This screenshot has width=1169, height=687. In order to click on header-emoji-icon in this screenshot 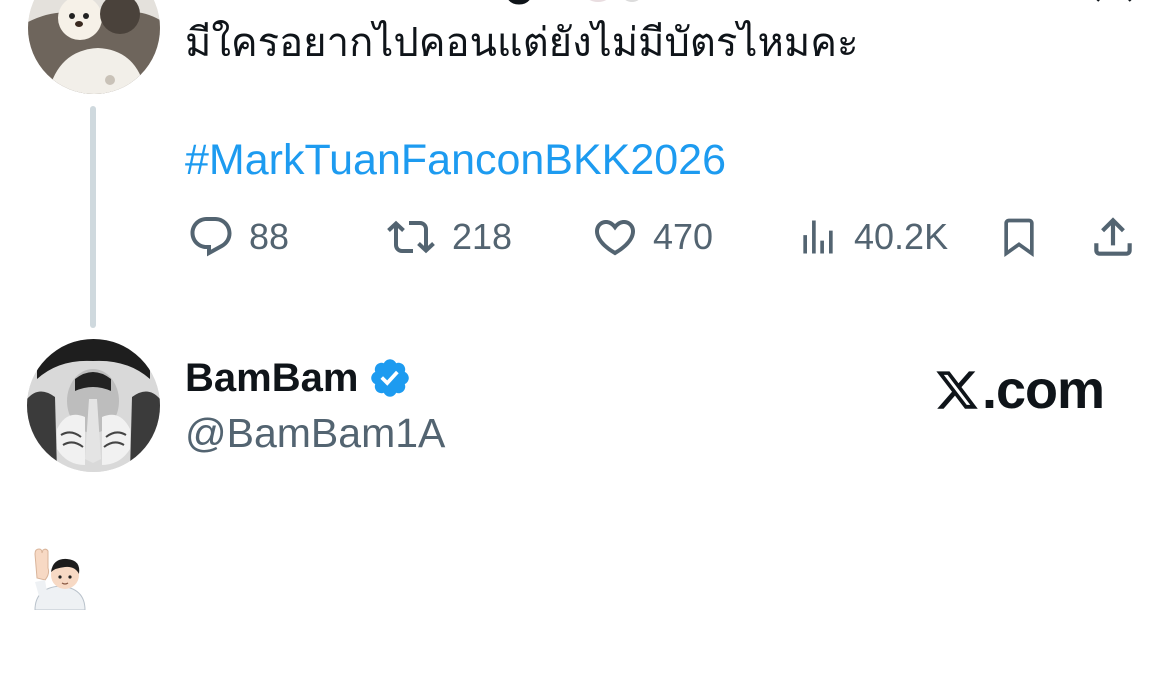, I will do `click(519, 2)`.